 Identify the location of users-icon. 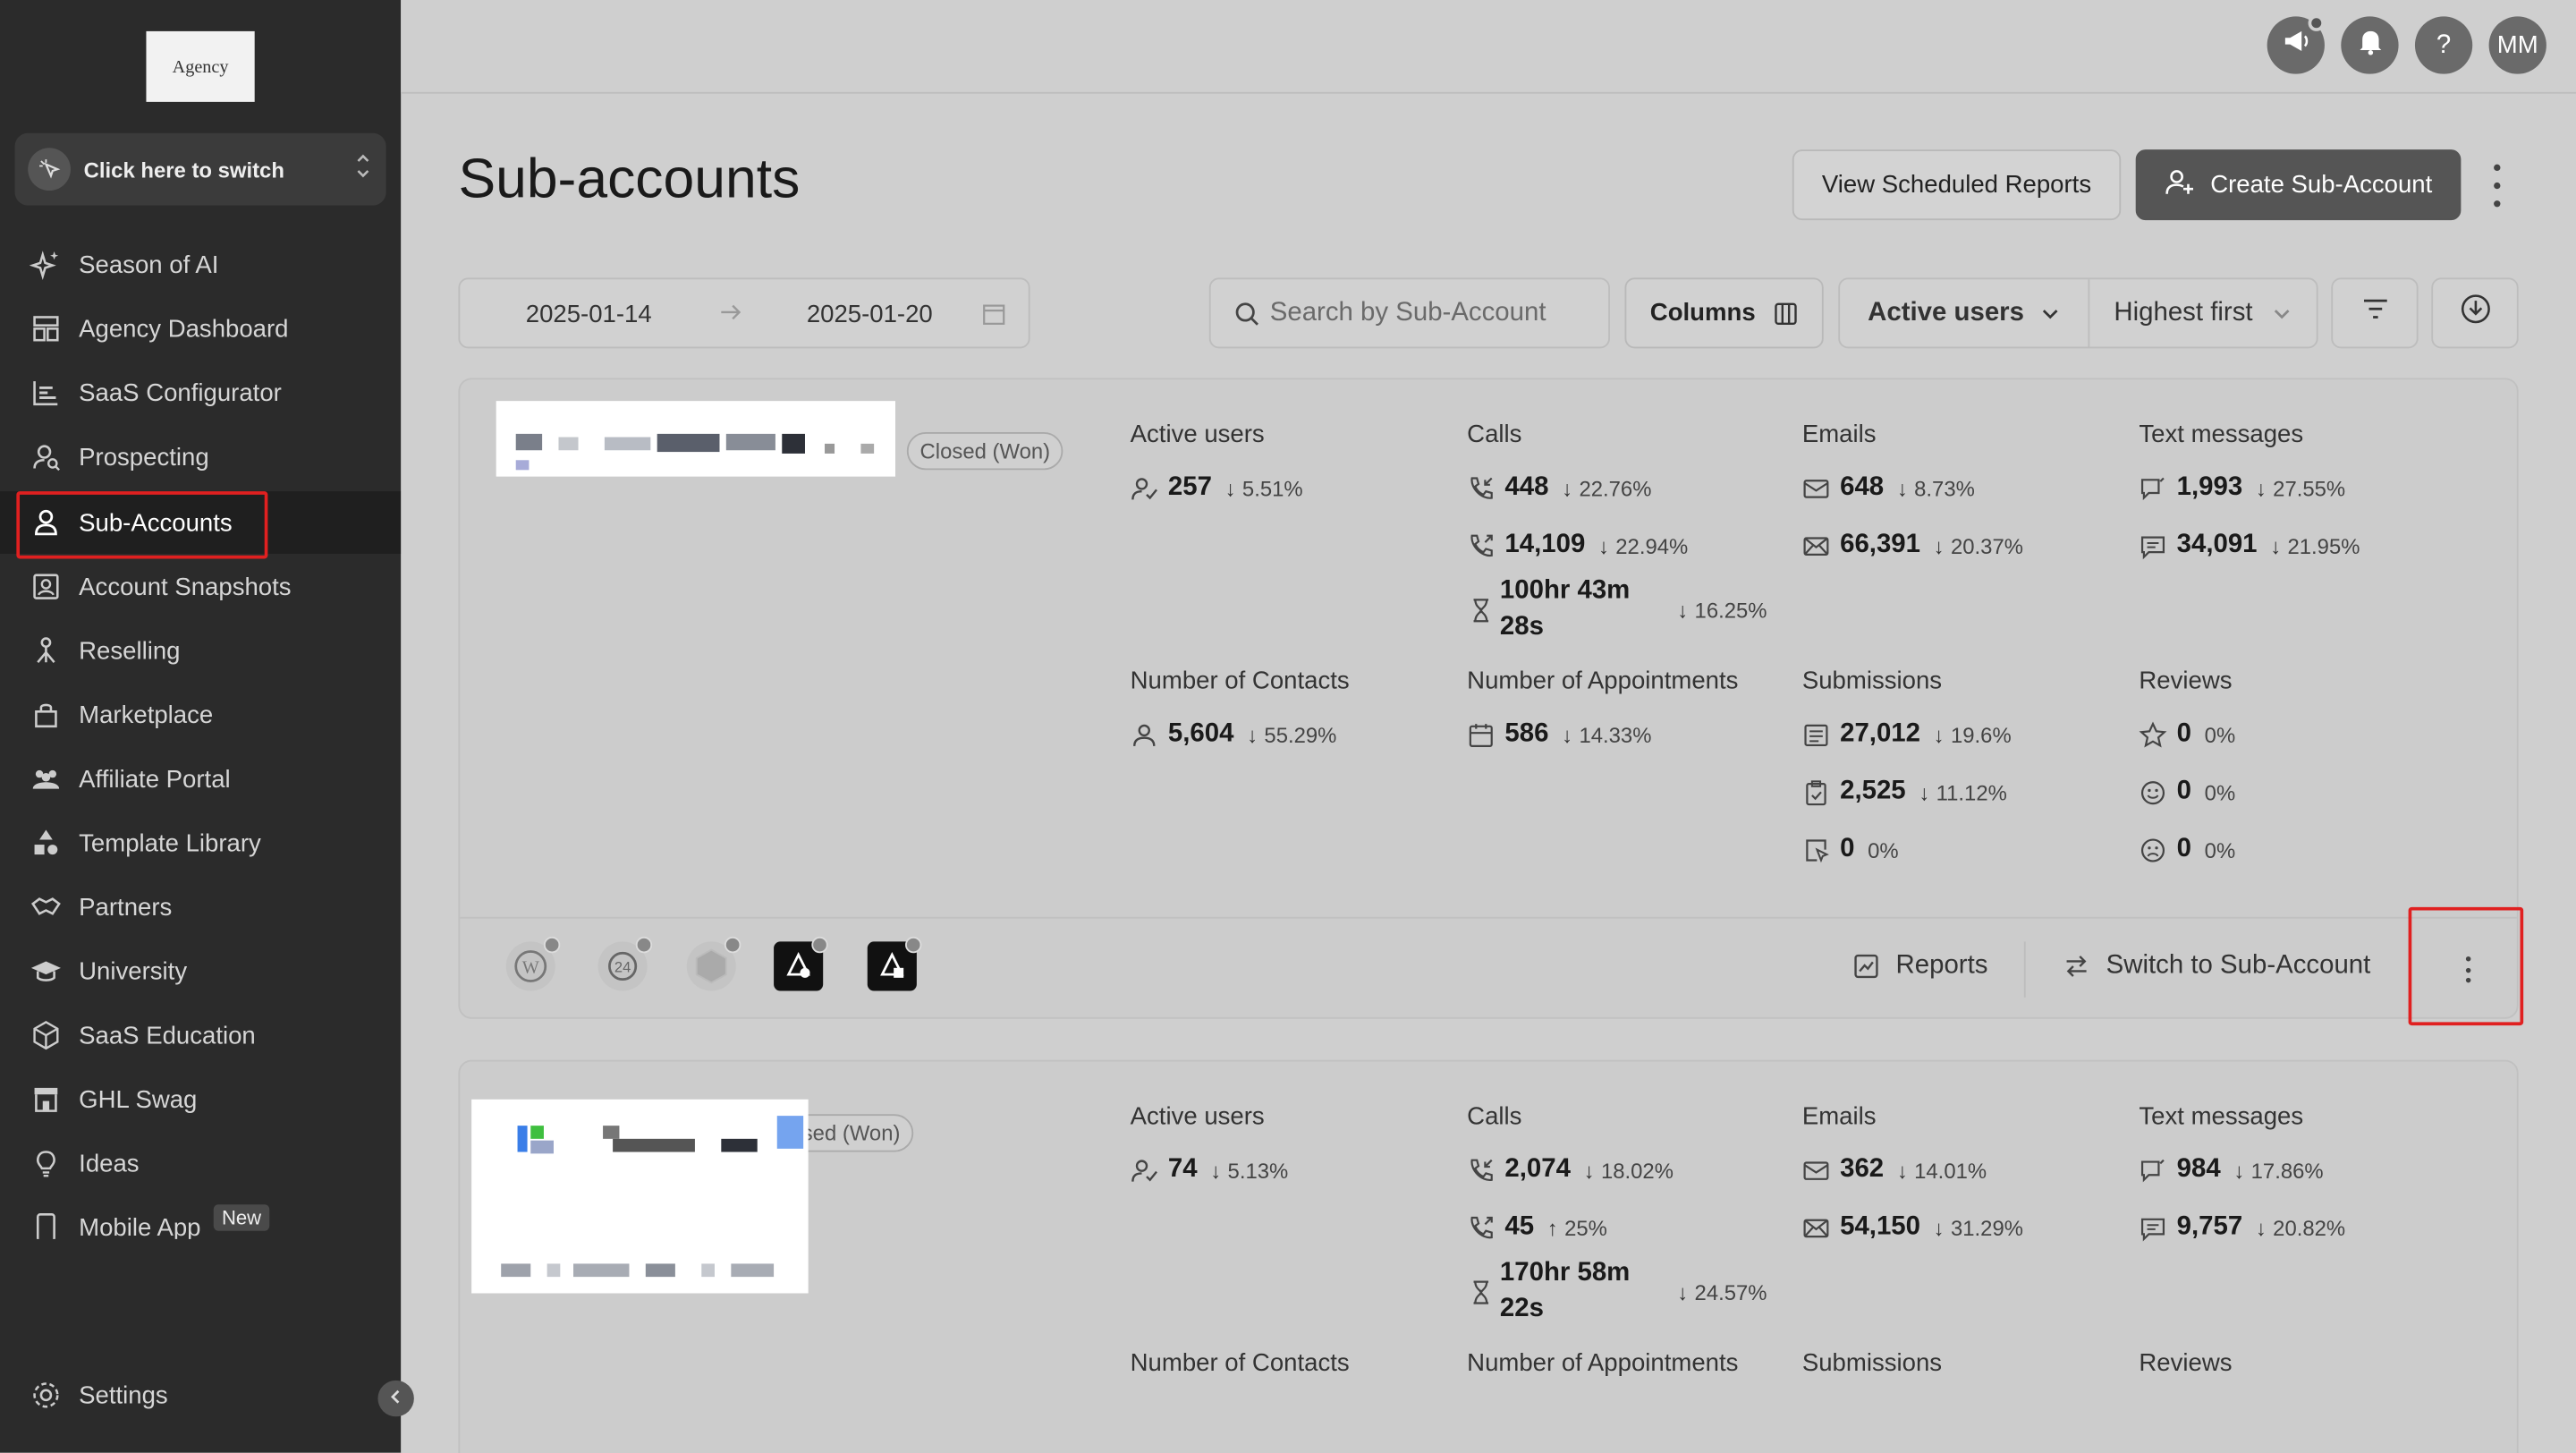
(46, 778).